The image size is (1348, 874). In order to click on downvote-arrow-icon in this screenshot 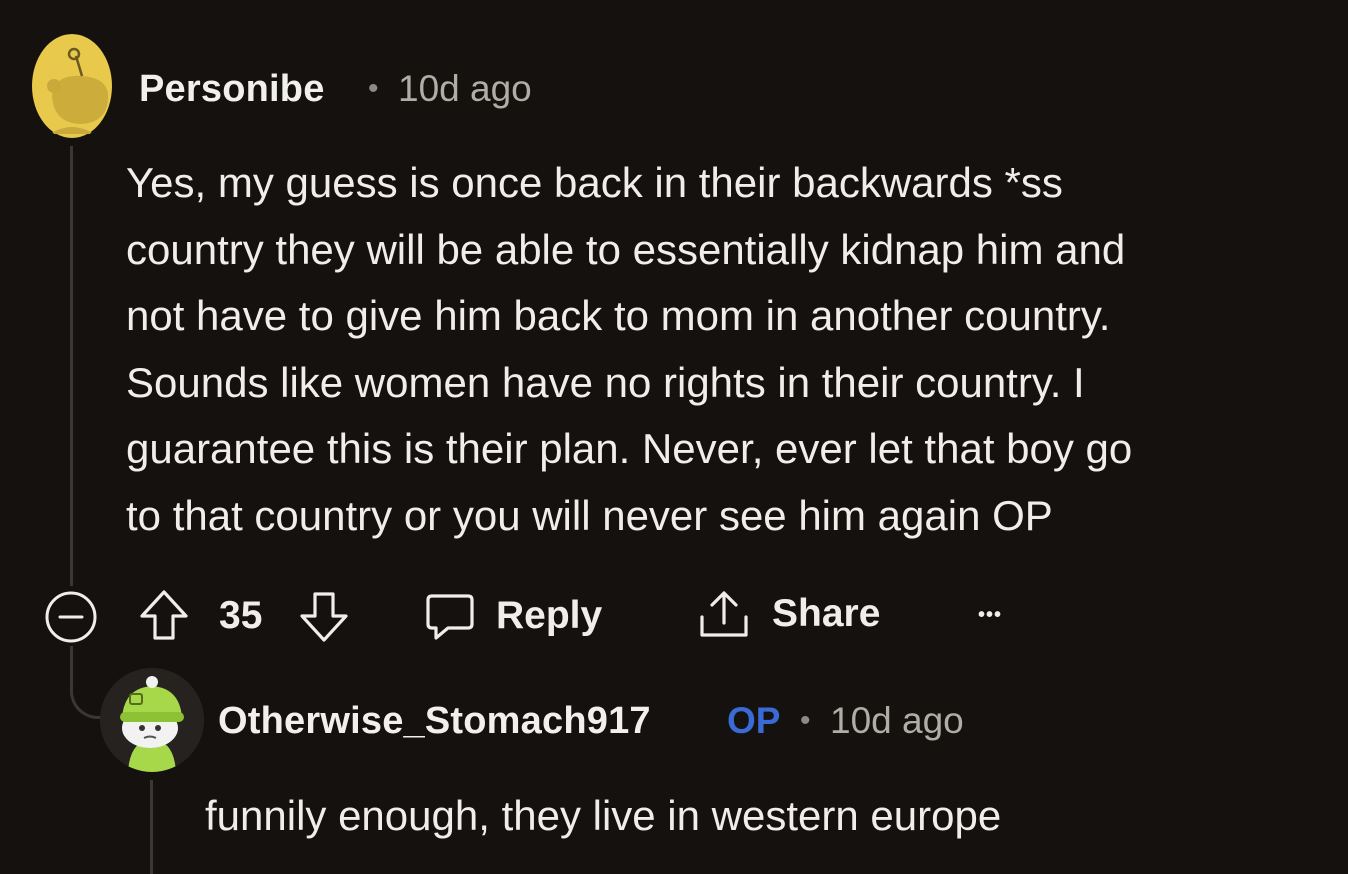, I will do `click(324, 617)`.